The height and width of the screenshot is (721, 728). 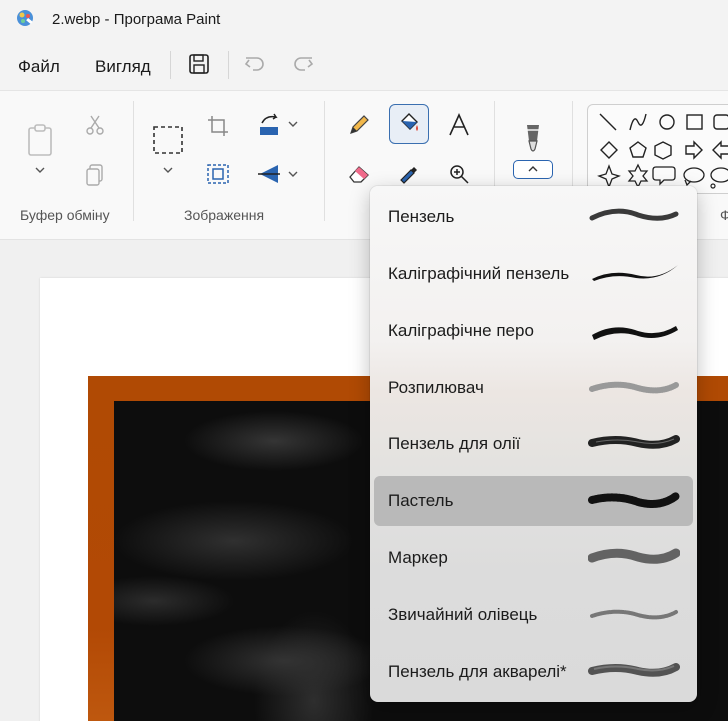 What do you see at coordinates (359, 125) in the screenshot?
I see `pencil-icon` at bounding box center [359, 125].